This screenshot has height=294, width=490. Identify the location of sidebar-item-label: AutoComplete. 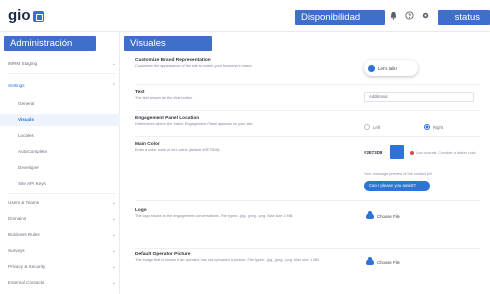
(33, 151).